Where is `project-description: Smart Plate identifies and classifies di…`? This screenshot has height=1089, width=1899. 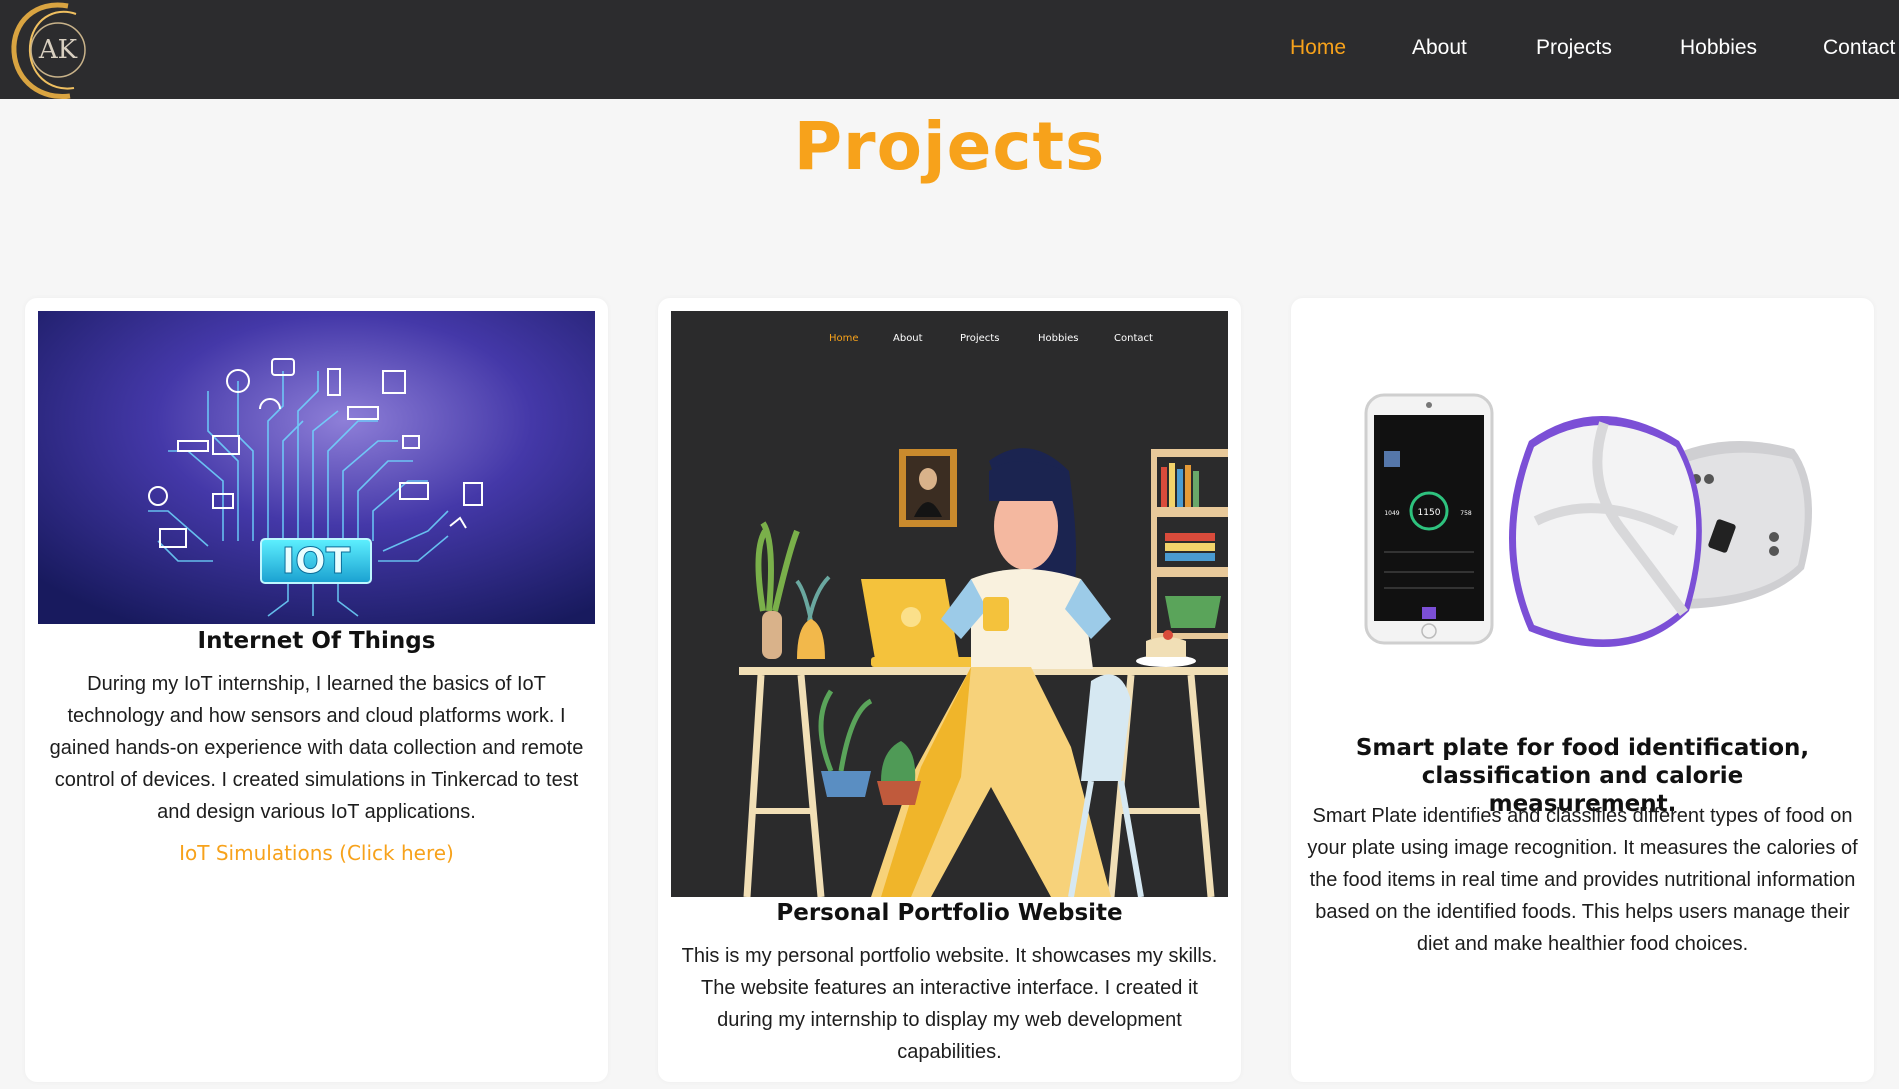
project-description: Smart Plate identifies and classifies di… is located at coordinates (1582, 880).